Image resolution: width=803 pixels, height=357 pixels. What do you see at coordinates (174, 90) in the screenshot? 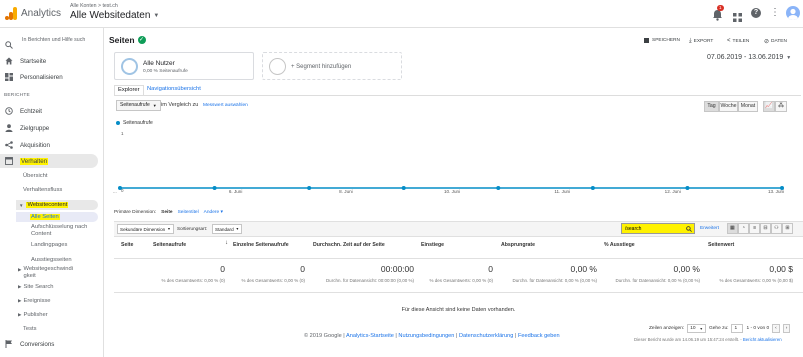
I see `tab-navigation: Navigationsübersicht` at bounding box center [174, 90].